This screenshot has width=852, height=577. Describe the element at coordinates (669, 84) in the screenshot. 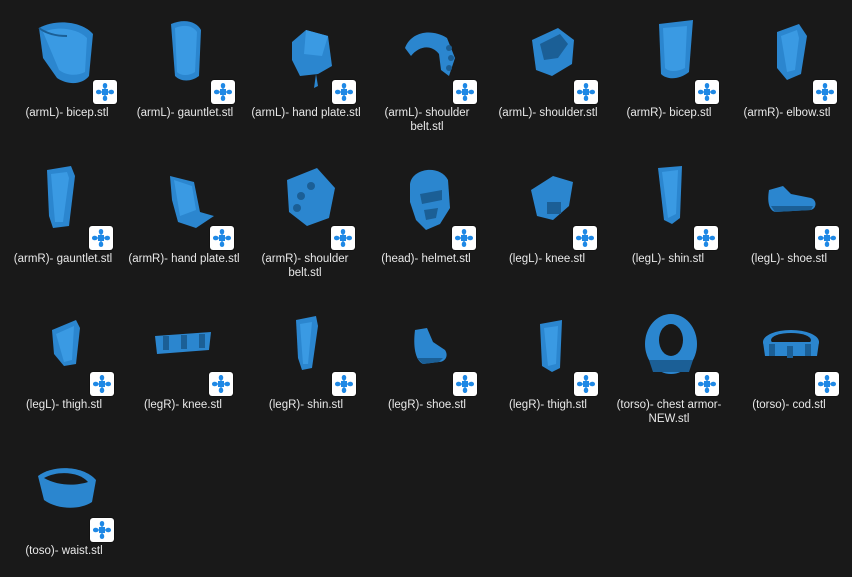

I see `file-item-armr-bicep: (armR)- bicep.stl` at that location.